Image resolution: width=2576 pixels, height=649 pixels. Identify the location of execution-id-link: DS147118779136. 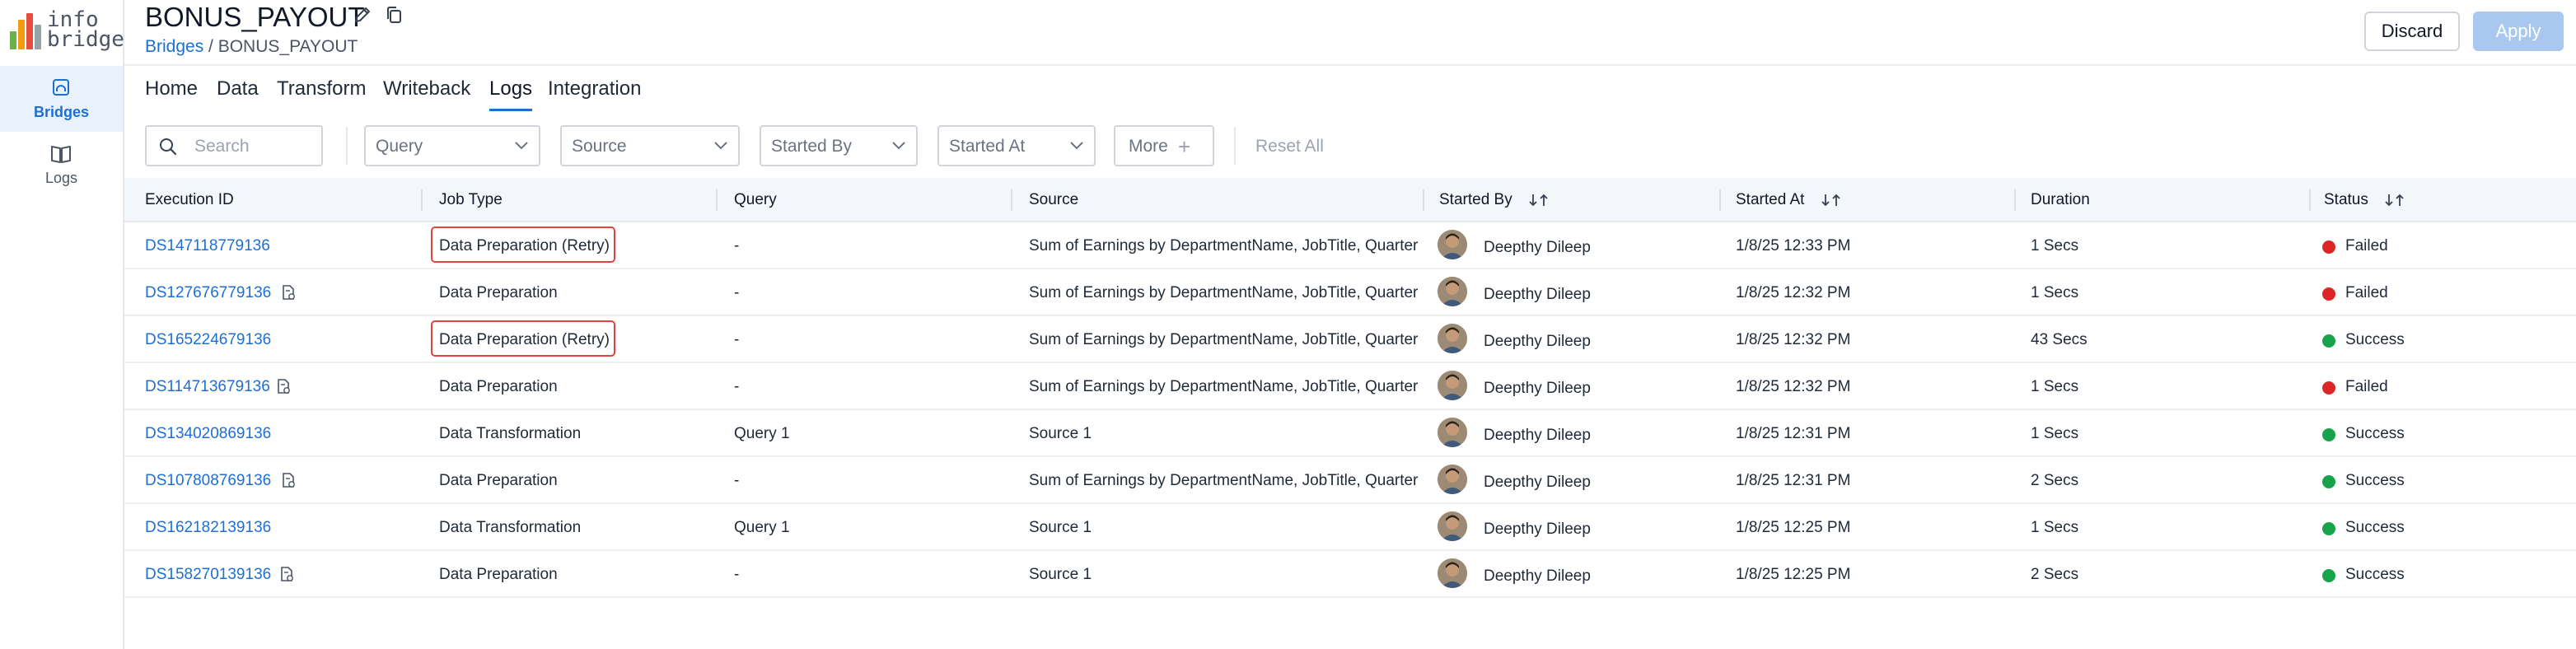
(207, 246).